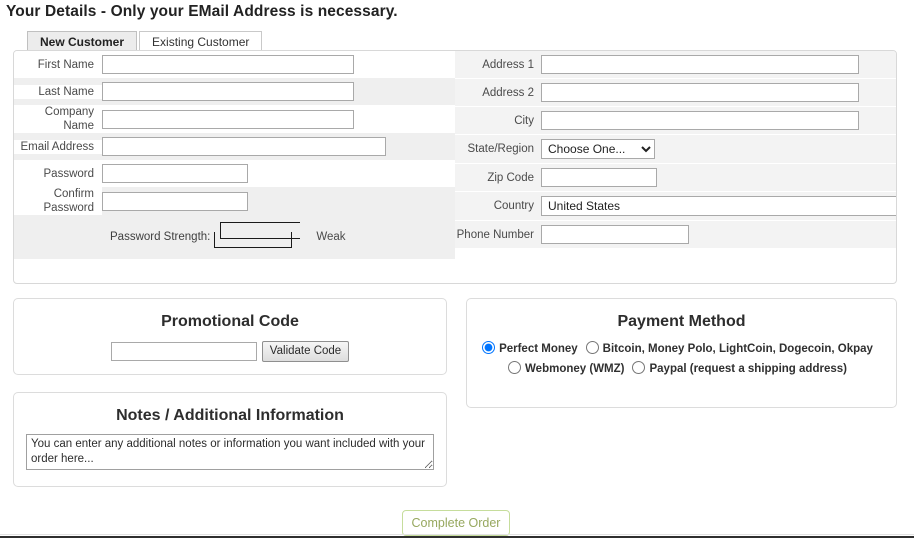 This screenshot has width=914, height=539. What do you see at coordinates (718, 206) in the screenshot?
I see `country-select: United States` at bounding box center [718, 206].